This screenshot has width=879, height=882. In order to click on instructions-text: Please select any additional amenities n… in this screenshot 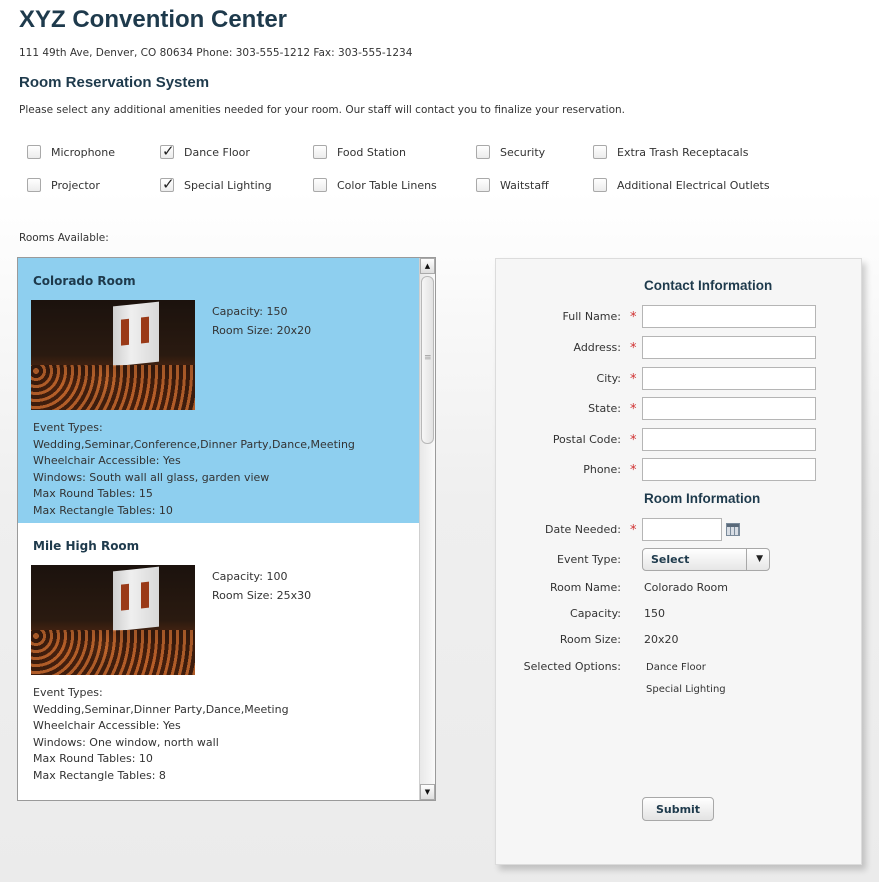, I will do `click(322, 110)`.